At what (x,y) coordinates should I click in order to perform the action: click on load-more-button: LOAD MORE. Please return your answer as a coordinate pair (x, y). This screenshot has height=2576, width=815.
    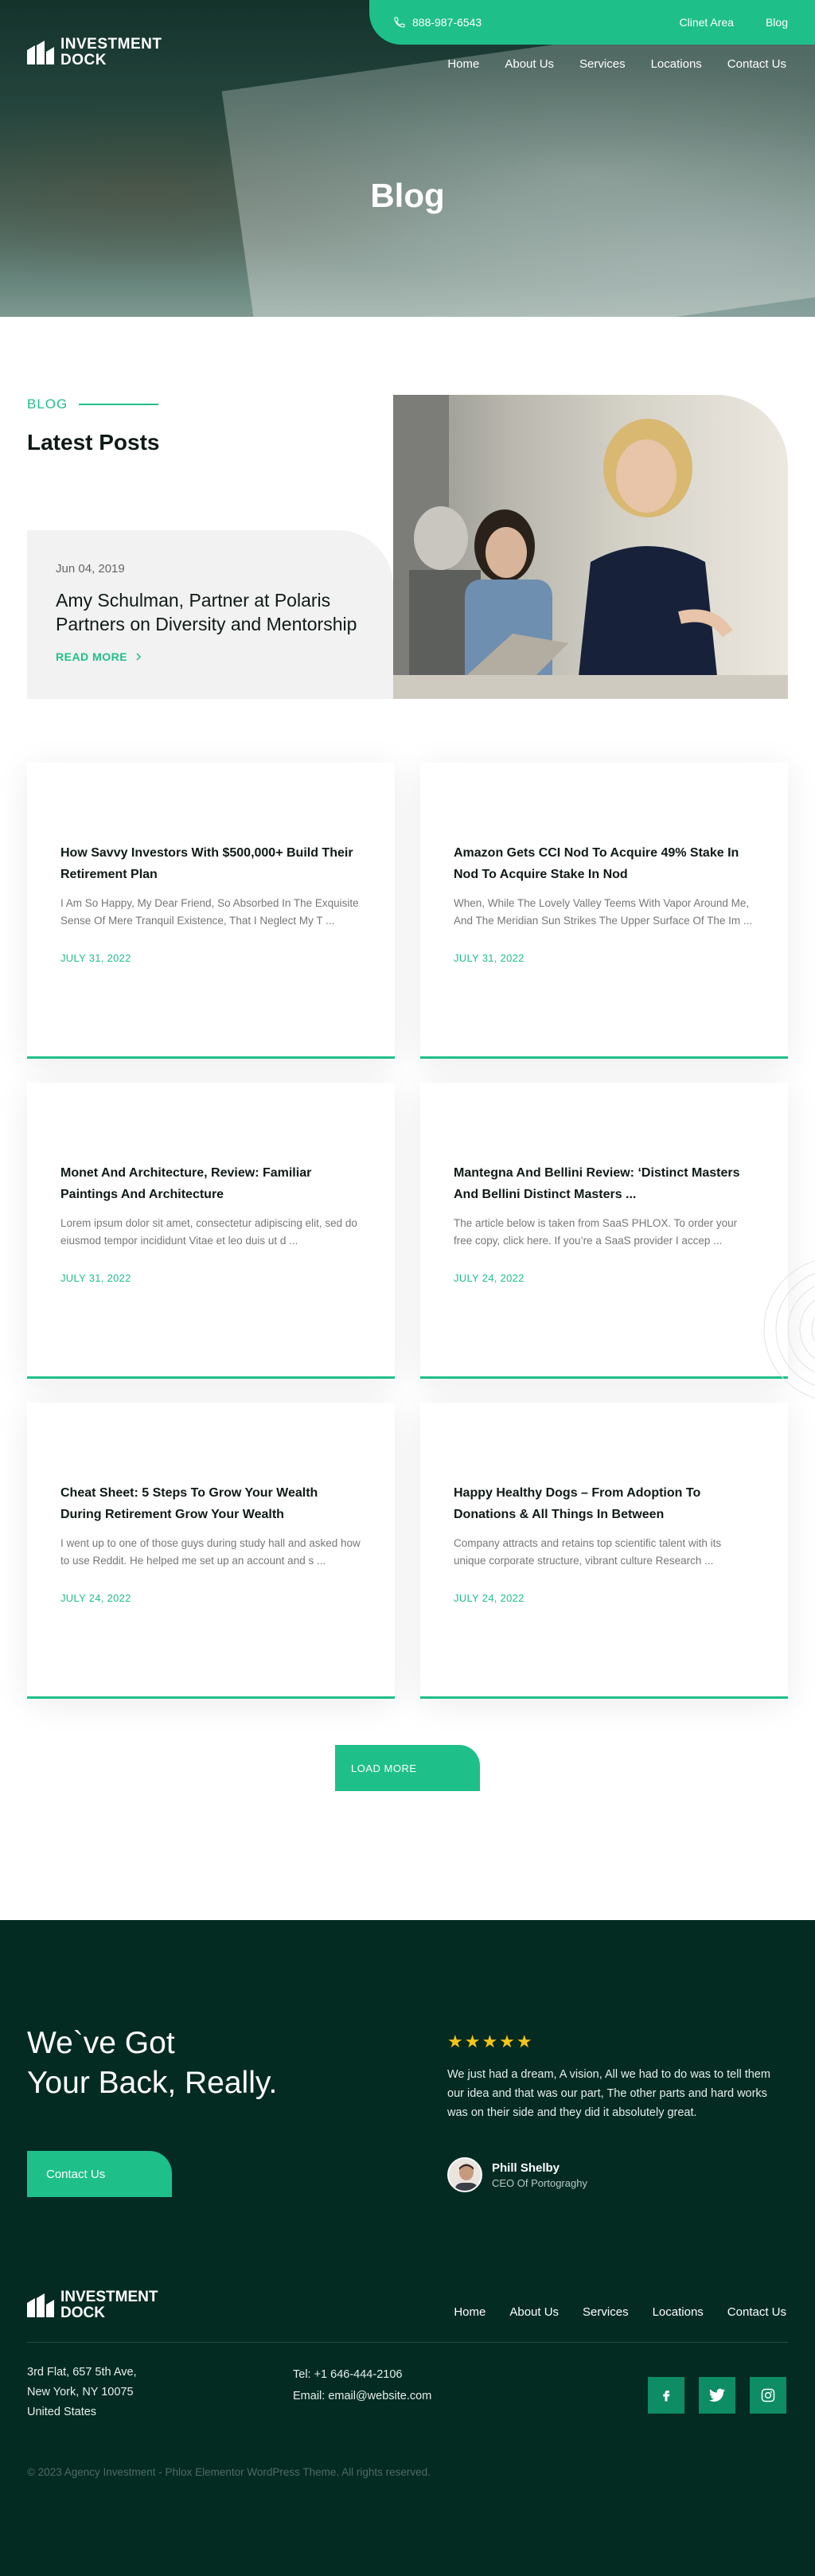
    Looking at the image, I should click on (407, 1768).